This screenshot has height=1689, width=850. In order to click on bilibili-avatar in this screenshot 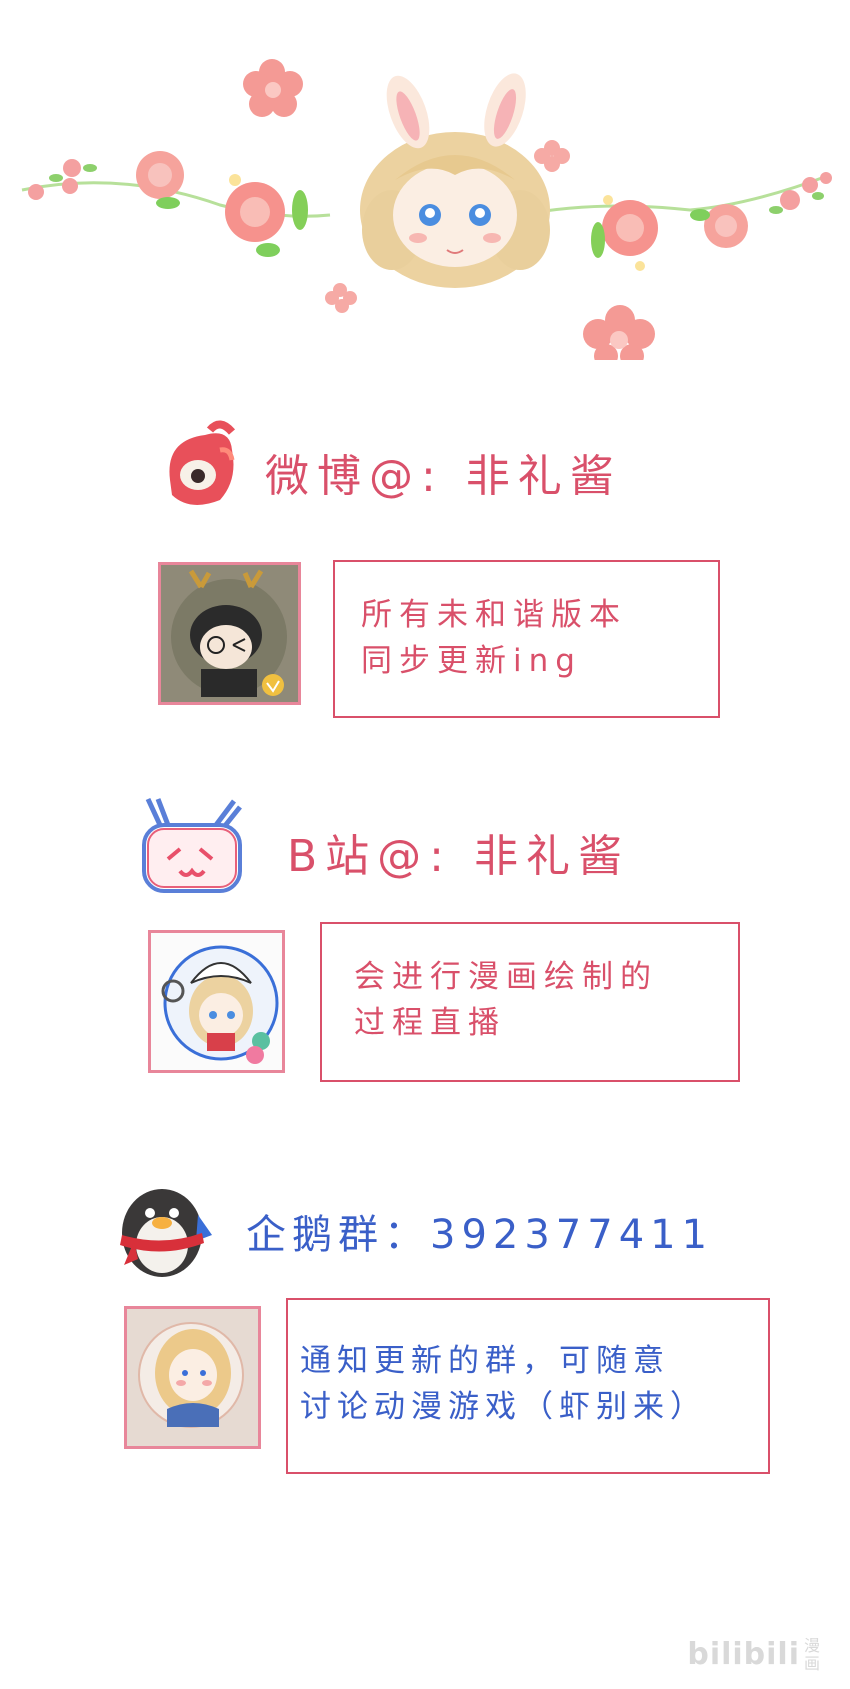, I will do `click(216, 1001)`.